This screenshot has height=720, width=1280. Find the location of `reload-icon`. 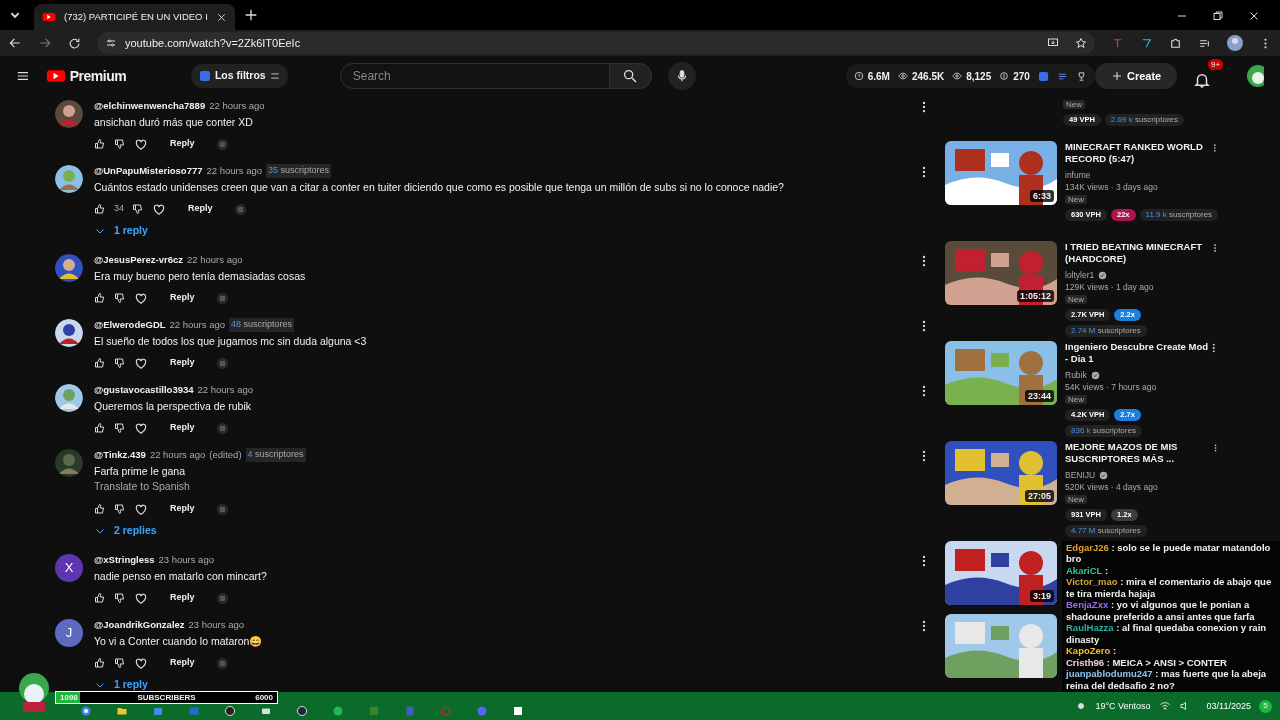

reload-icon is located at coordinates (74, 43).